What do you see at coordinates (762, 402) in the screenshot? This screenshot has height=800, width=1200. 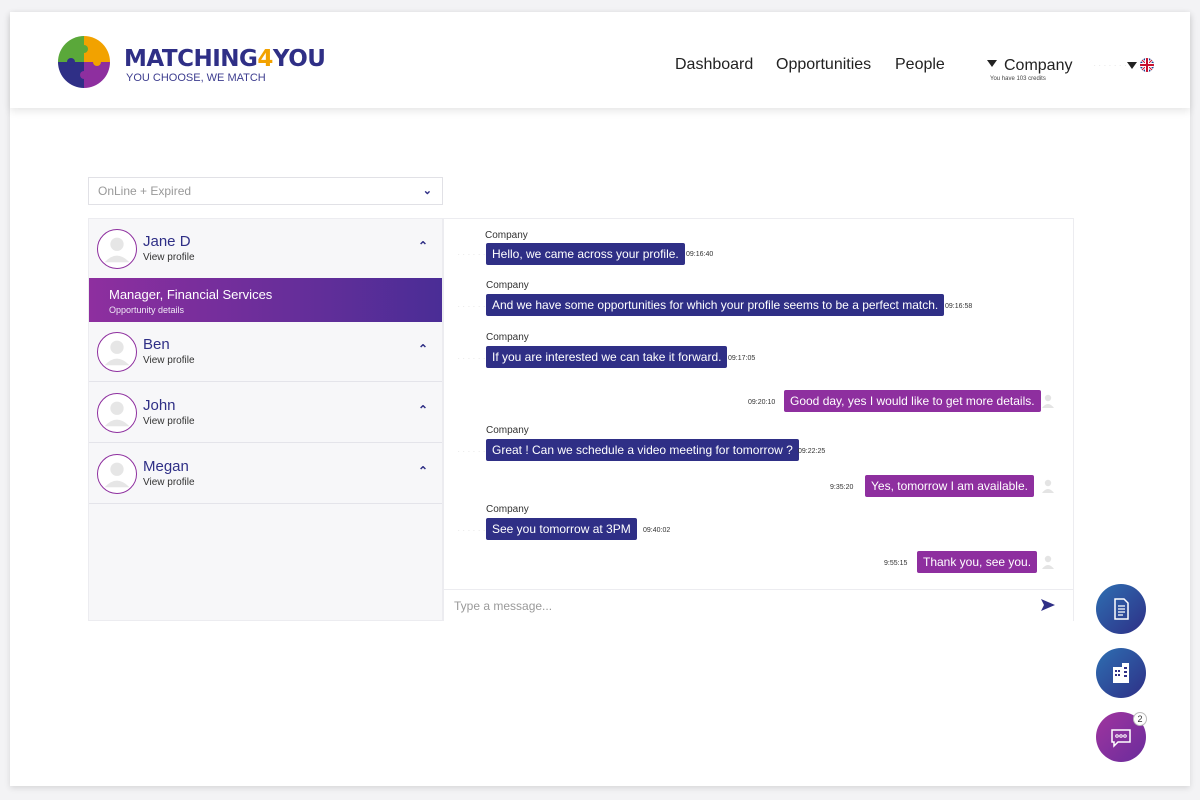 I see `message-time: 09:20:10` at bounding box center [762, 402].